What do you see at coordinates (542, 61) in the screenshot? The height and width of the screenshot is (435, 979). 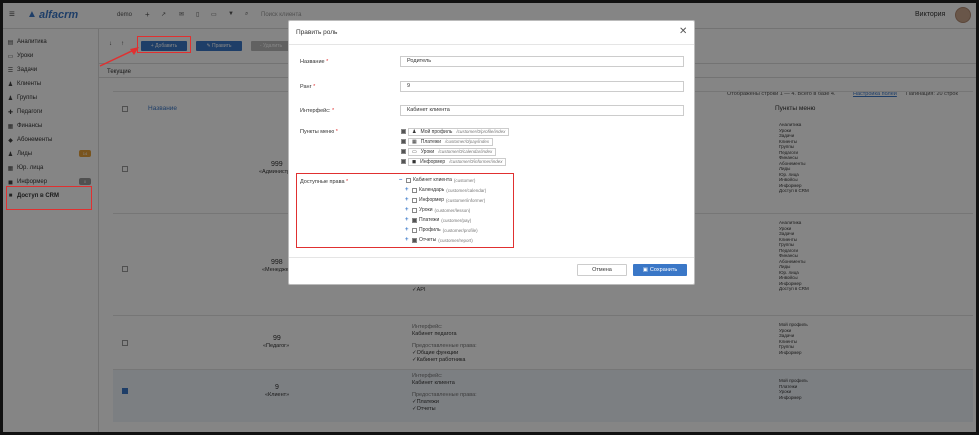 I see `name-input: Родитель` at bounding box center [542, 61].